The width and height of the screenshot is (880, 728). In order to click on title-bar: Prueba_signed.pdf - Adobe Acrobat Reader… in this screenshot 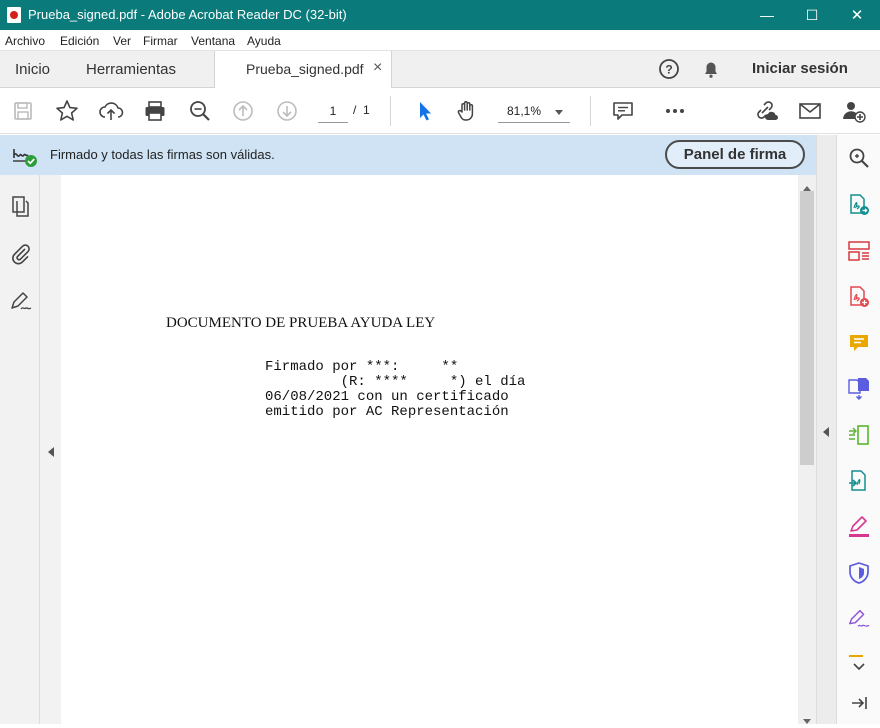, I will do `click(440, 15)`.